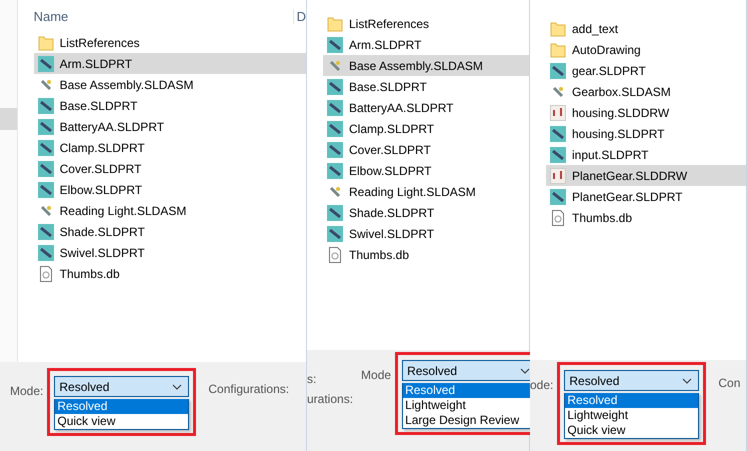 Image resolution: width=747 pixels, height=451 pixels. What do you see at coordinates (595, 29) in the screenshot?
I see `file-name: add_text` at bounding box center [595, 29].